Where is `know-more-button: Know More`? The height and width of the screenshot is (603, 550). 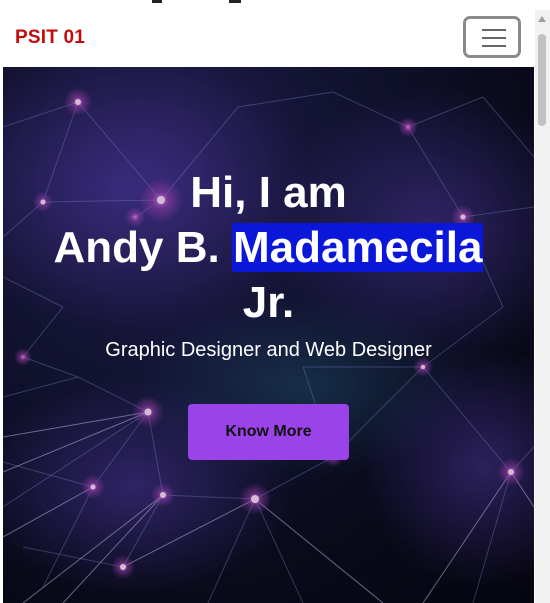 know-more-button: Know More is located at coordinates (268, 432).